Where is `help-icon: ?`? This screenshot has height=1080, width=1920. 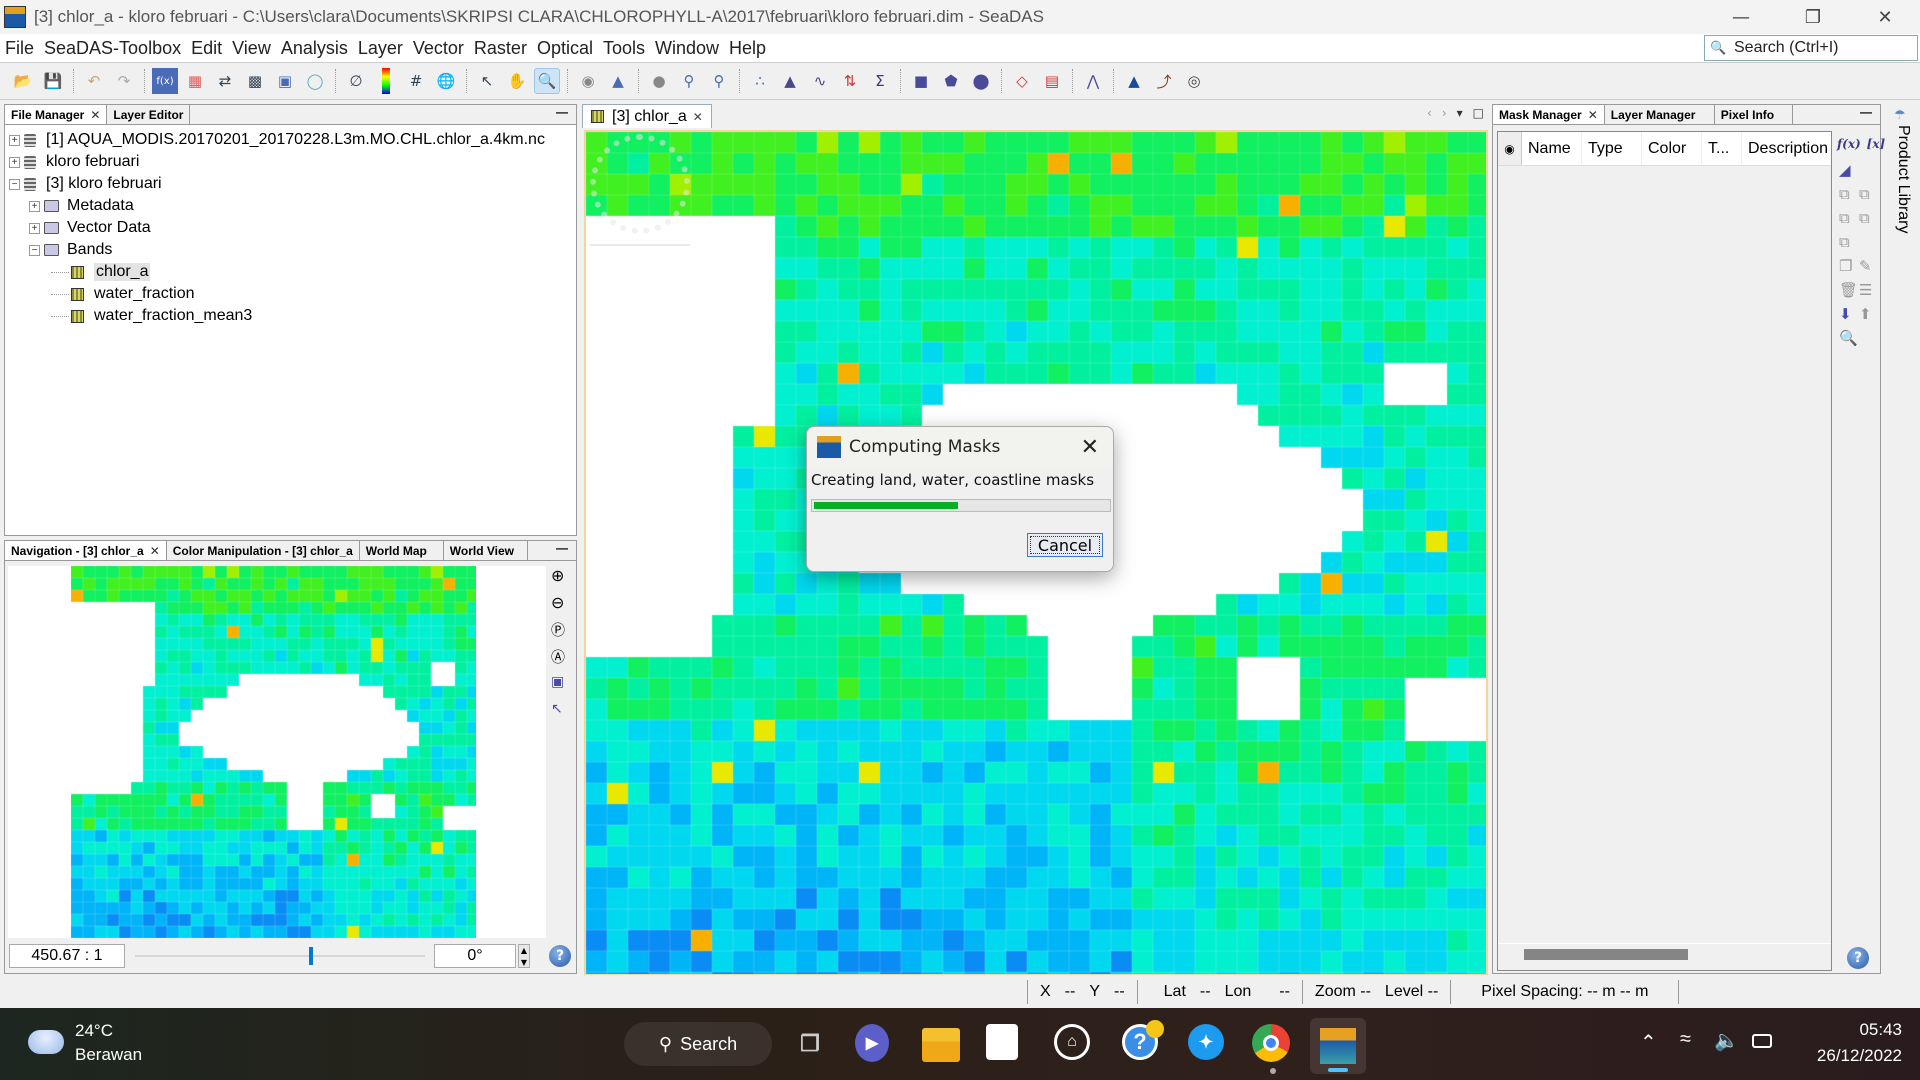
help-icon: ? is located at coordinates (560, 956).